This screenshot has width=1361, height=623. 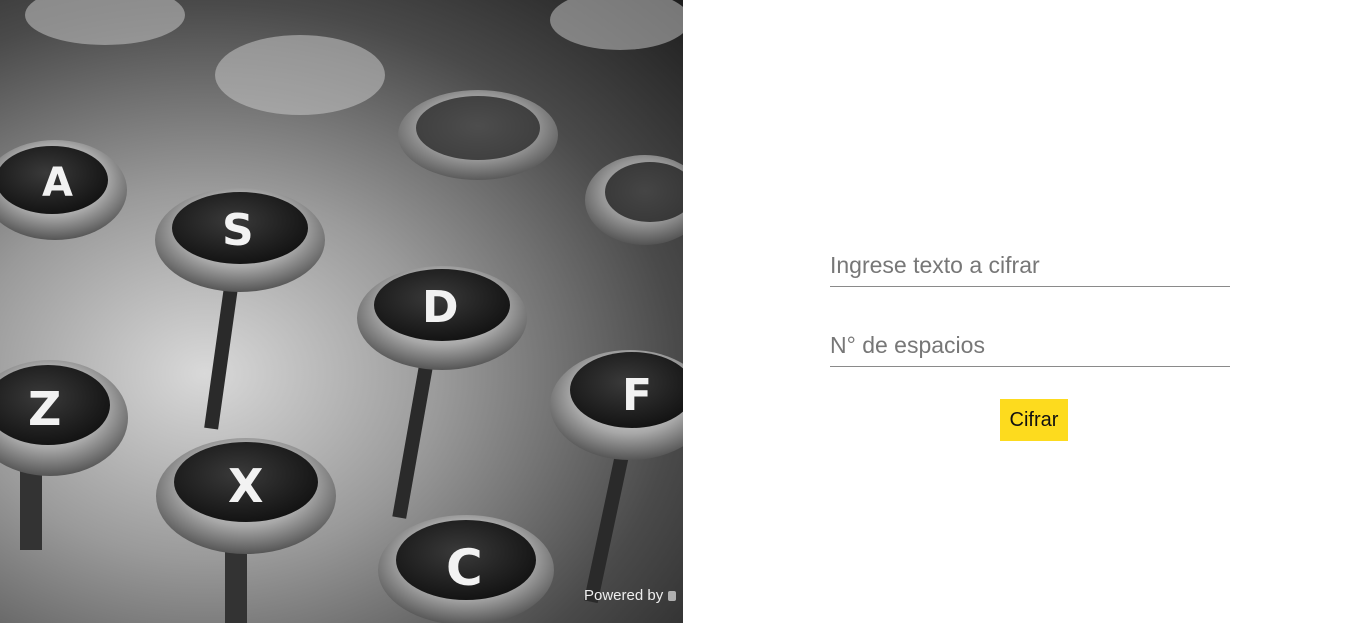 I want to click on svg-text: X, so click(x=245, y=486).